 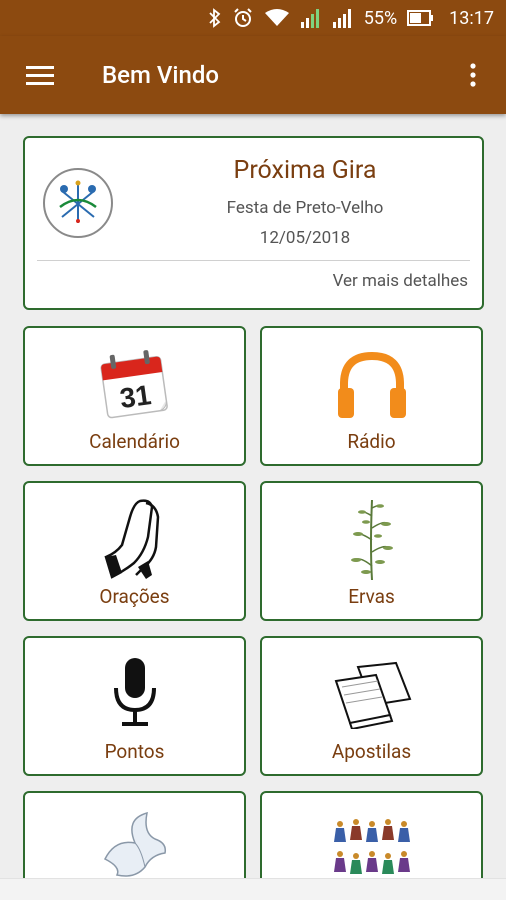 What do you see at coordinates (372, 695) in the screenshot?
I see `books-icon` at bounding box center [372, 695].